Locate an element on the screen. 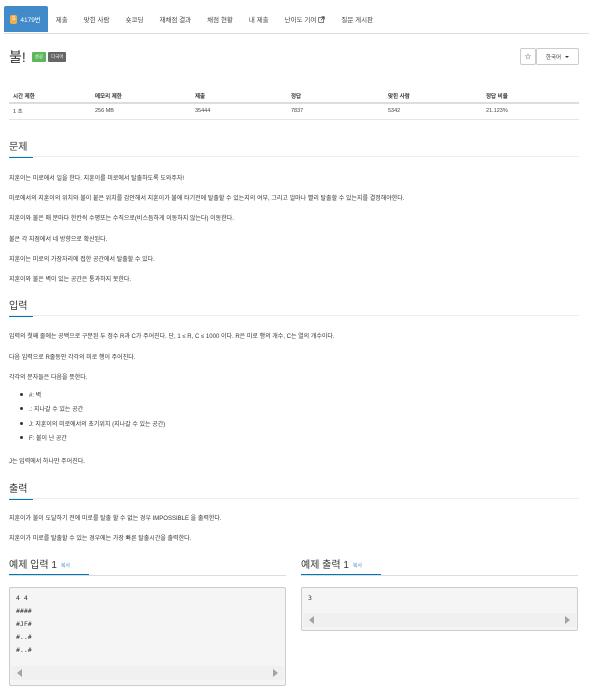 This screenshot has height=694, width=593. description-paragraph: 지훈이는 미로에서 일을 한다. 지훈이를 미로에서 탈출하도록 도와주자! is located at coordinates (97, 179).